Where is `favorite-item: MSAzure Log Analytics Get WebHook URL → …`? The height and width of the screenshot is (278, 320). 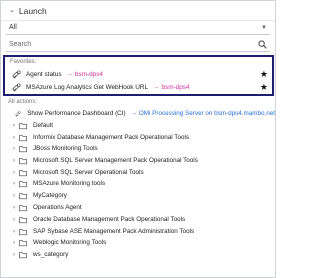
favorite-item: MSAzure Log Analytics Get WebHook URL → … is located at coordinates (138, 87).